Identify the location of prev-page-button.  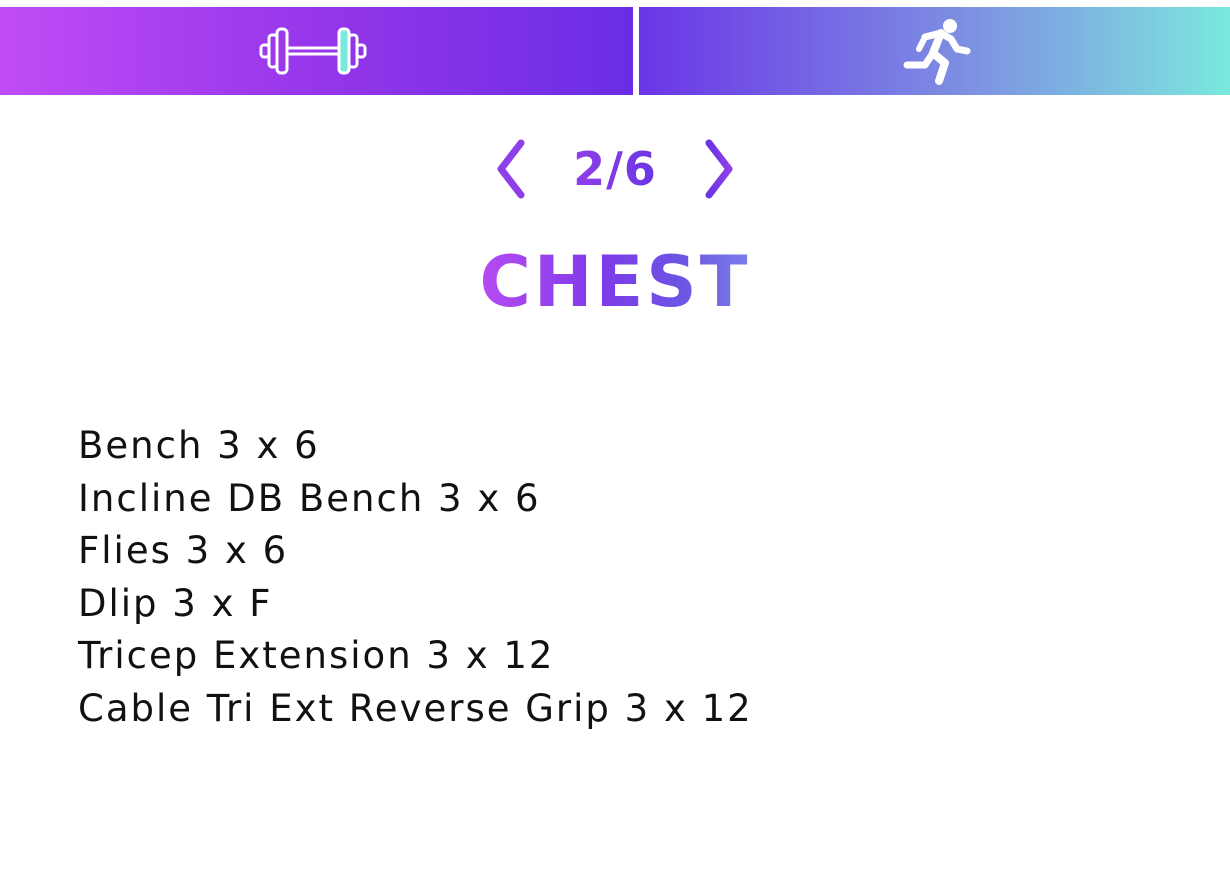
(511, 169).